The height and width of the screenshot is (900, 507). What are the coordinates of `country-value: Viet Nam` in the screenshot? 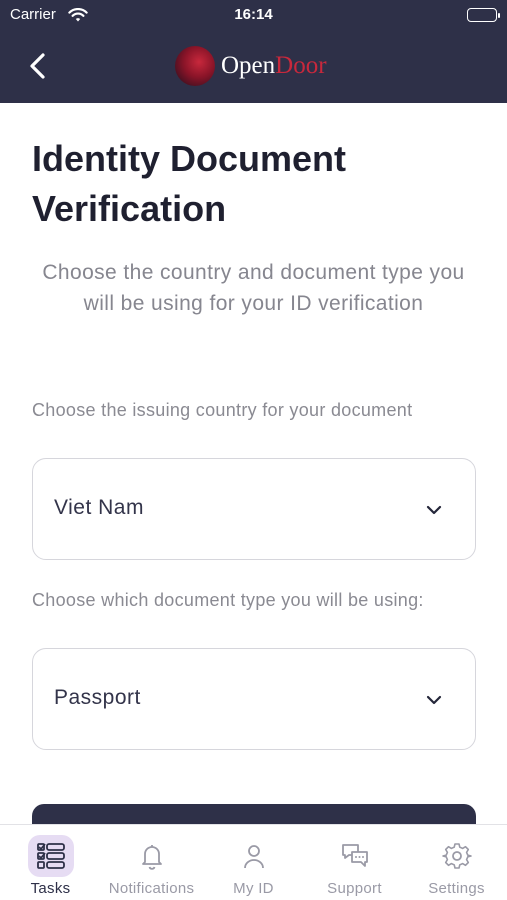 It's located at (99, 507).